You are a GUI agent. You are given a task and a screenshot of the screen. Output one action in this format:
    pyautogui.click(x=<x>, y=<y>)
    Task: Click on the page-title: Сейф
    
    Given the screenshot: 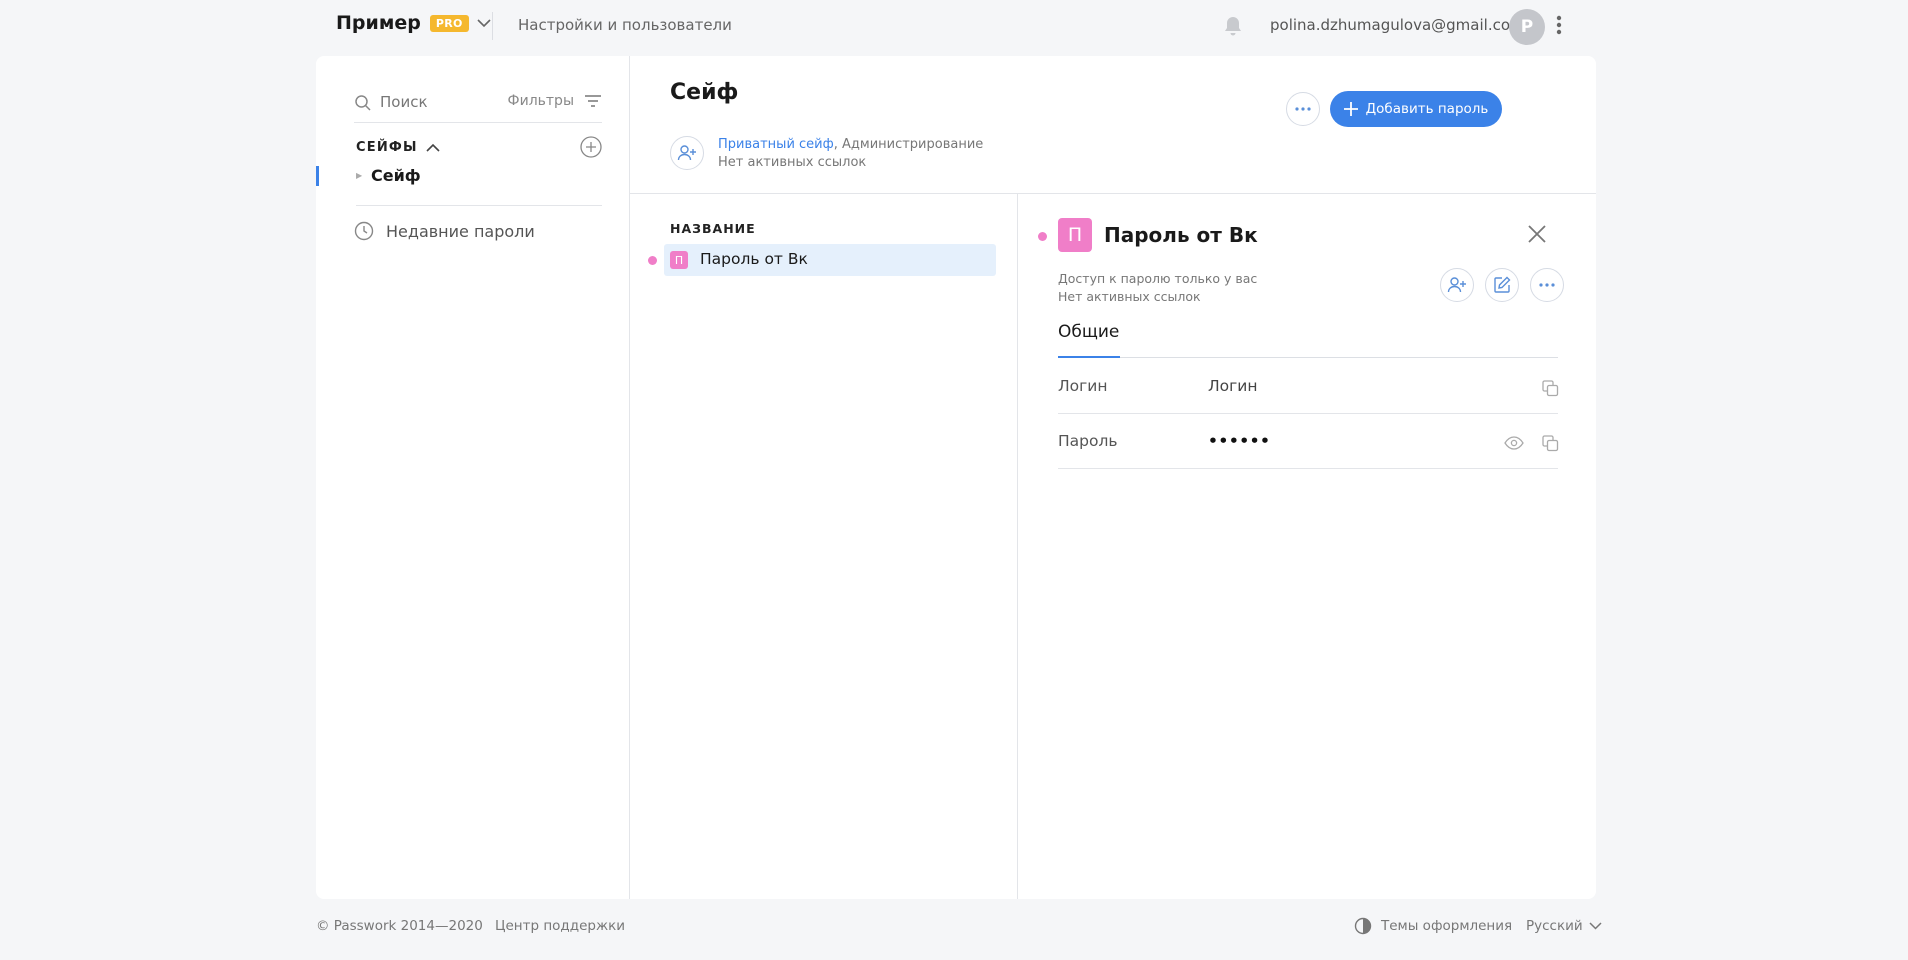 What is the action you would take?
    pyautogui.click(x=704, y=92)
    